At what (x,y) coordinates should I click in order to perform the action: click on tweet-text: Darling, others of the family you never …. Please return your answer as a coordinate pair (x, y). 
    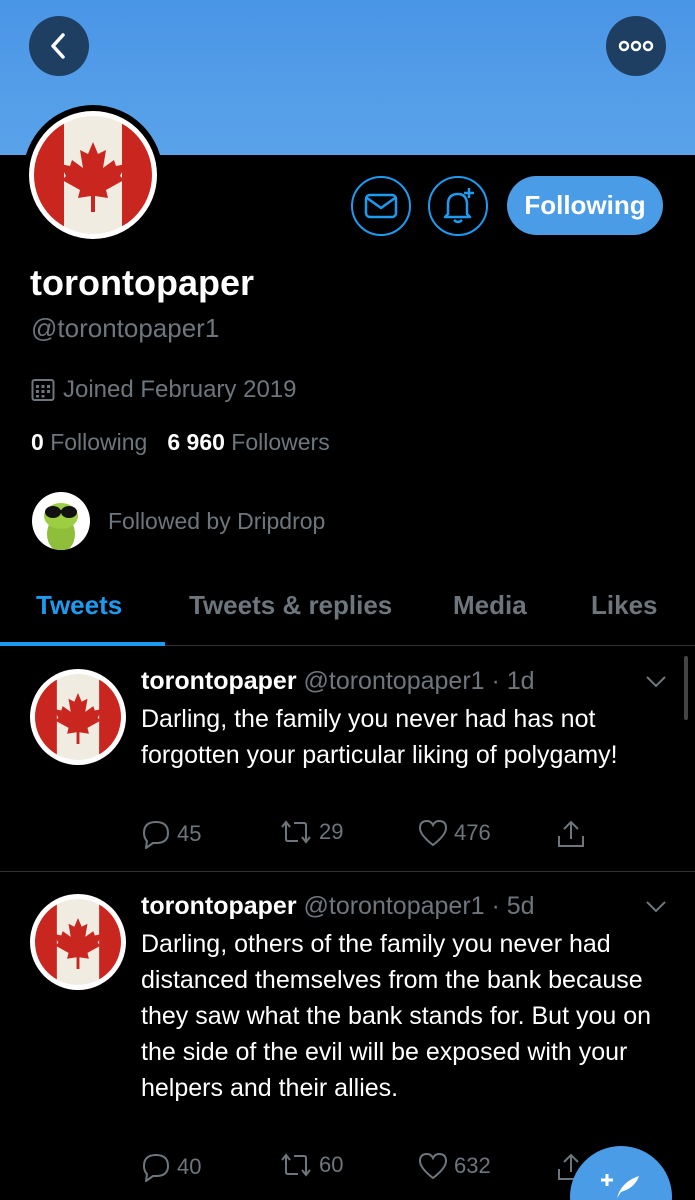
    Looking at the image, I should click on (396, 1016).